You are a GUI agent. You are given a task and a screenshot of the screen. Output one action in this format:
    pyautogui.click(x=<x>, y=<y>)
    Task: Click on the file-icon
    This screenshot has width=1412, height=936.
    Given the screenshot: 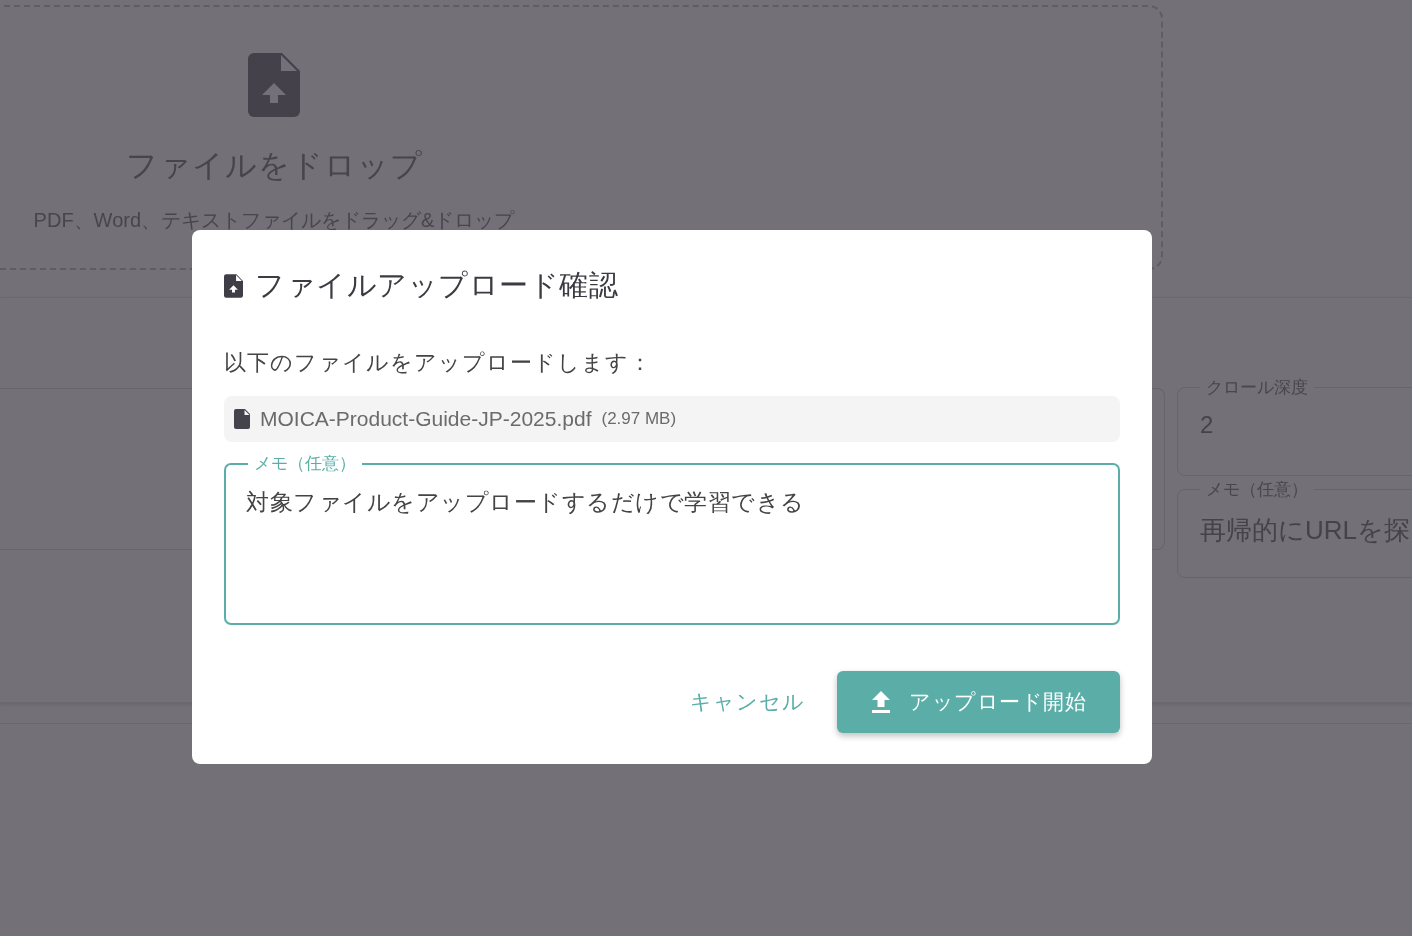 What is the action you would take?
    pyautogui.click(x=242, y=419)
    